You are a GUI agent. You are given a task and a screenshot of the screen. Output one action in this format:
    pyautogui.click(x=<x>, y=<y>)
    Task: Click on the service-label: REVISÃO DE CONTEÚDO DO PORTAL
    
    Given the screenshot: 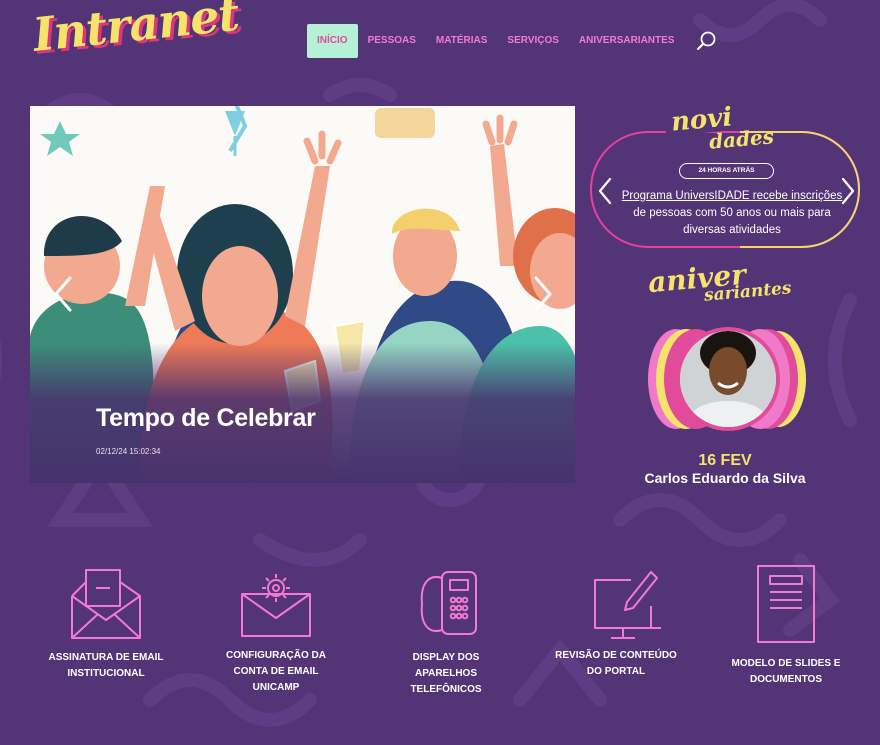 What is the action you would take?
    pyautogui.click(x=616, y=663)
    